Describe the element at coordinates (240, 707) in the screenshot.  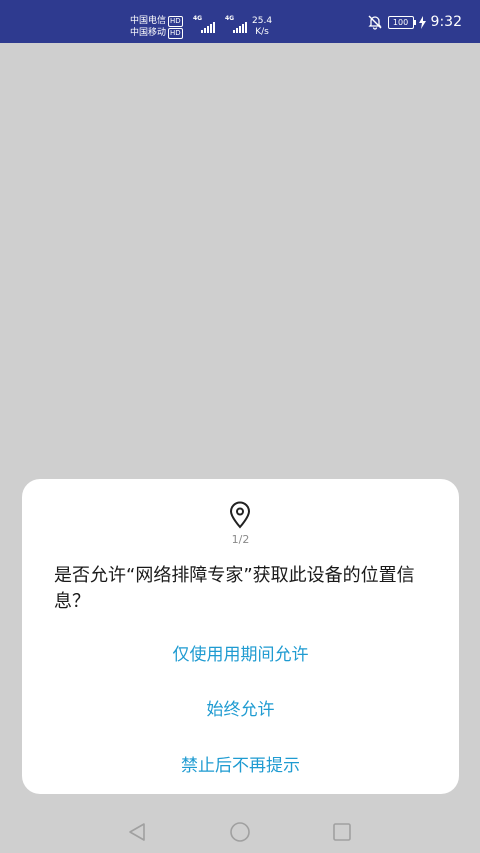
I see `allow-always-button: 始终允许` at that location.